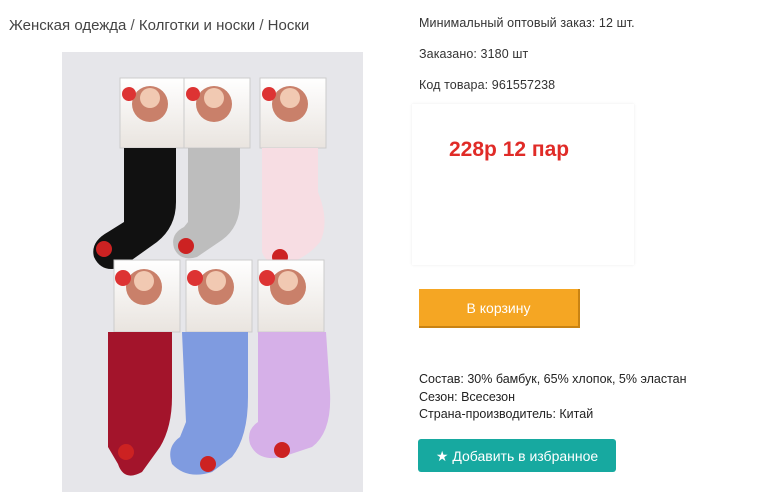 This screenshot has width=765, height=492. I want to click on country-text: Страна-производитель: Китай, so click(506, 414).